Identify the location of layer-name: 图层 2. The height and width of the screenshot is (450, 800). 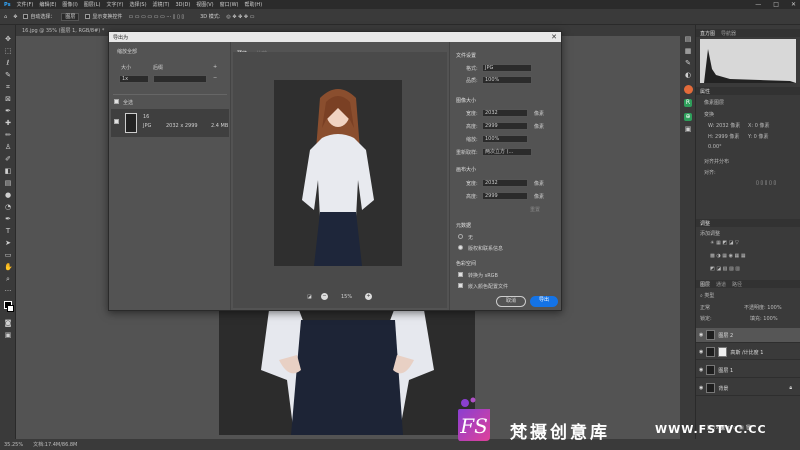
(725, 335).